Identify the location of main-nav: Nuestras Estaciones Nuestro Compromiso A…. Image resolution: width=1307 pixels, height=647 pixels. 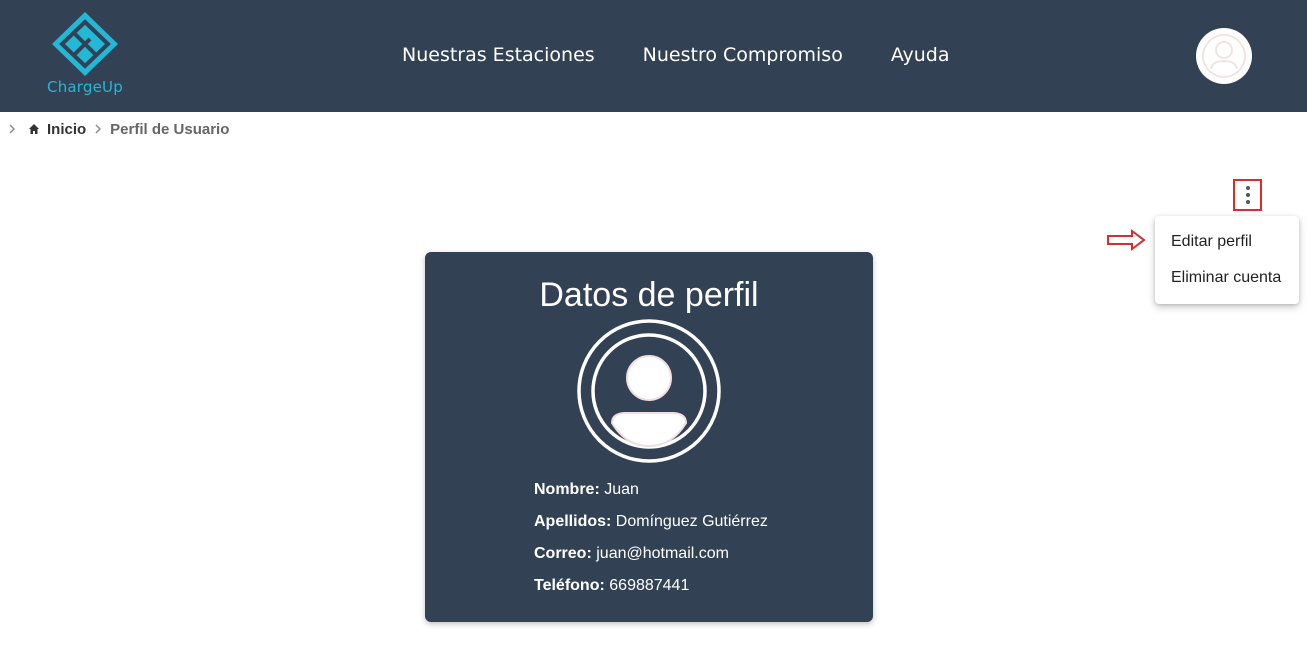
(700, 57).